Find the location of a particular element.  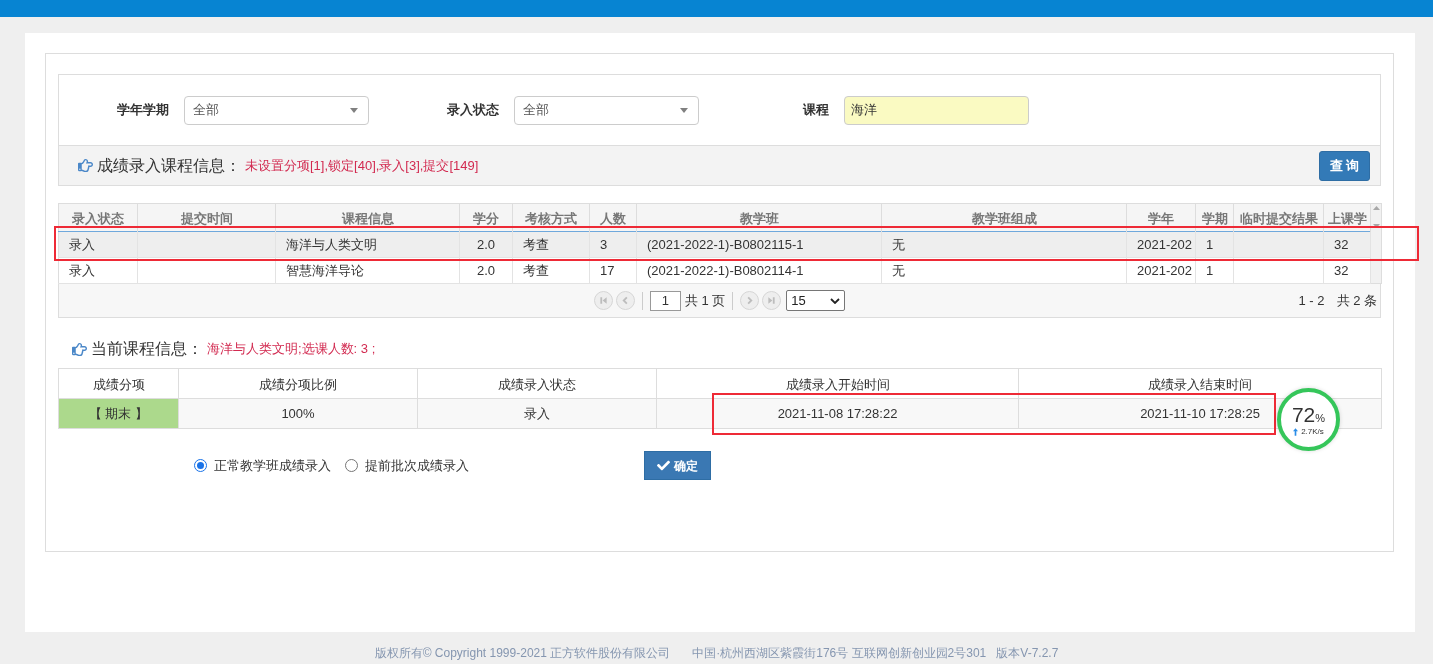

footer-text: 版本V-7.2.7 is located at coordinates (1027, 653).